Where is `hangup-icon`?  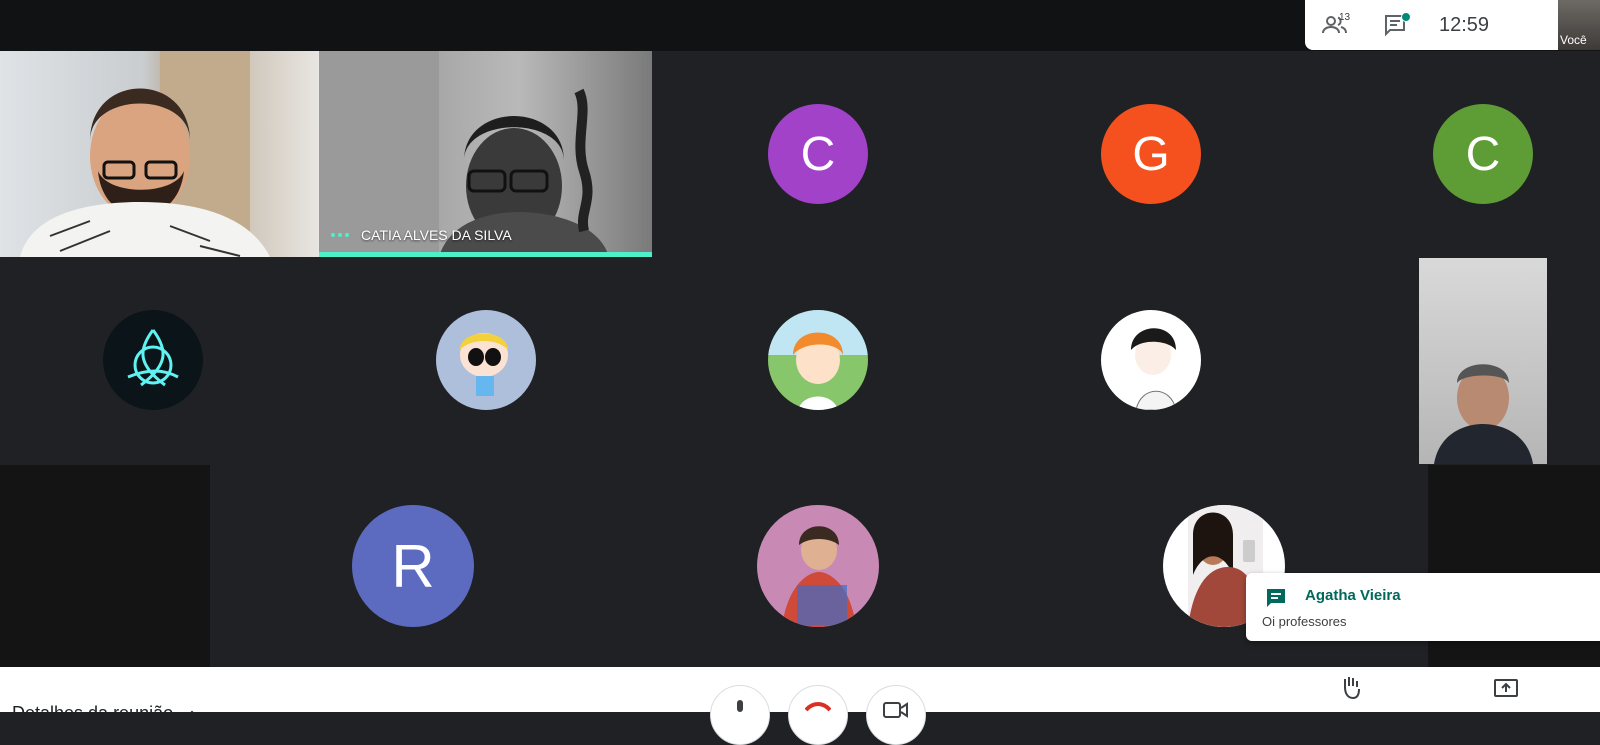 hangup-icon is located at coordinates (818, 707).